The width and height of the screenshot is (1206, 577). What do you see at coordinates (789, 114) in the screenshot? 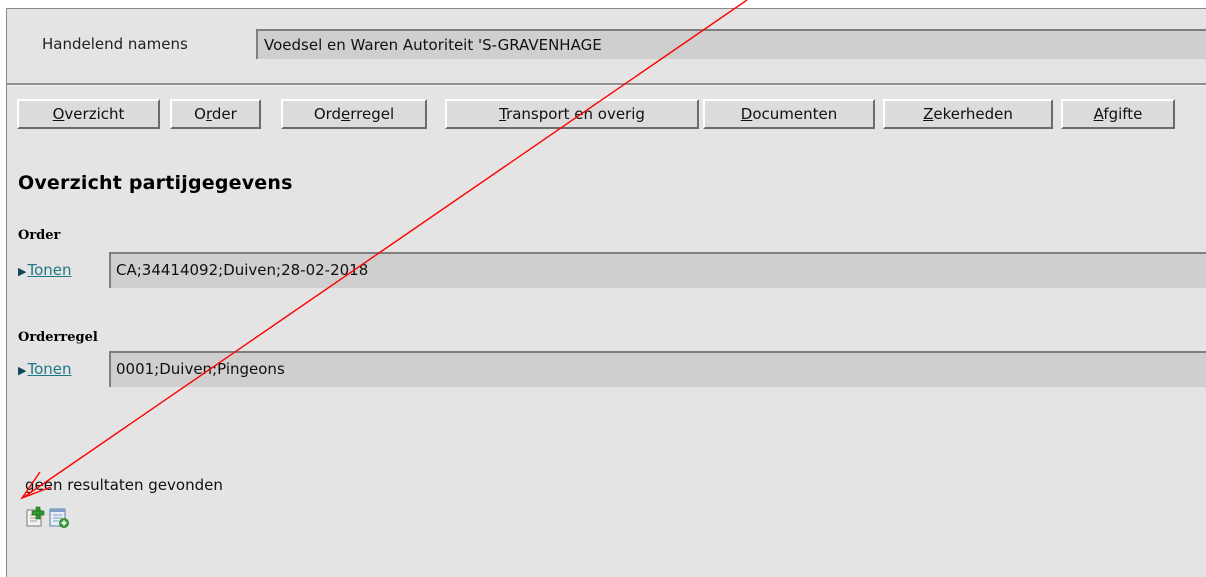
I see `tab-documenten: Documenten` at bounding box center [789, 114].